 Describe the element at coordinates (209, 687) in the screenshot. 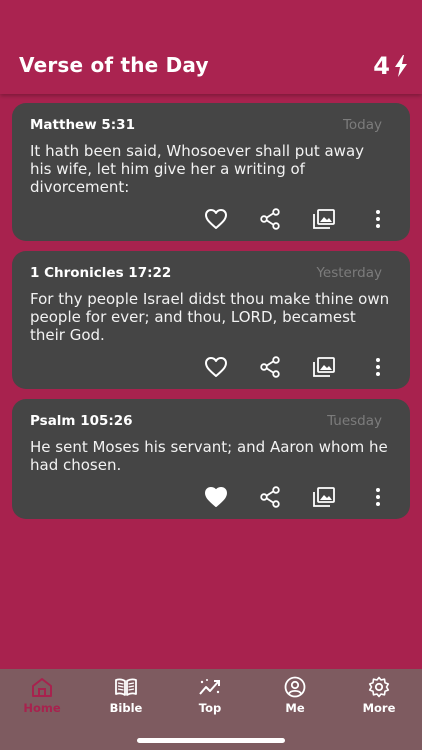

I see `trending-icon` at that location.